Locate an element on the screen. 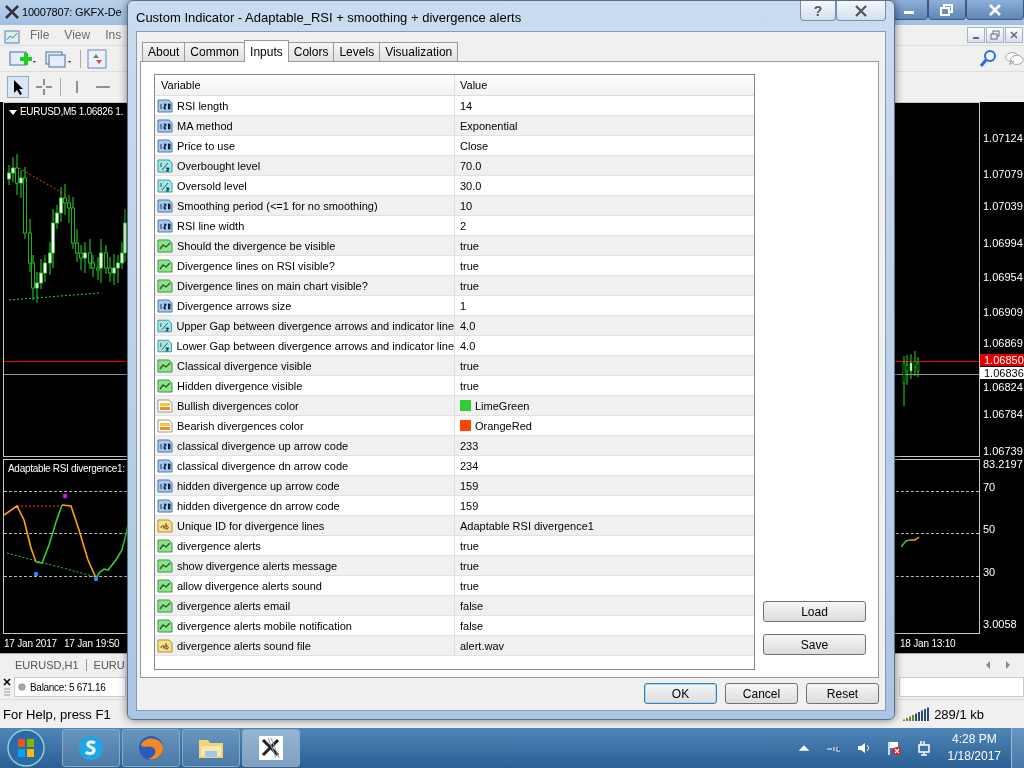 The image size is (1024, 768). price-label: 1.07039 is located at coordinates (1003, 206).